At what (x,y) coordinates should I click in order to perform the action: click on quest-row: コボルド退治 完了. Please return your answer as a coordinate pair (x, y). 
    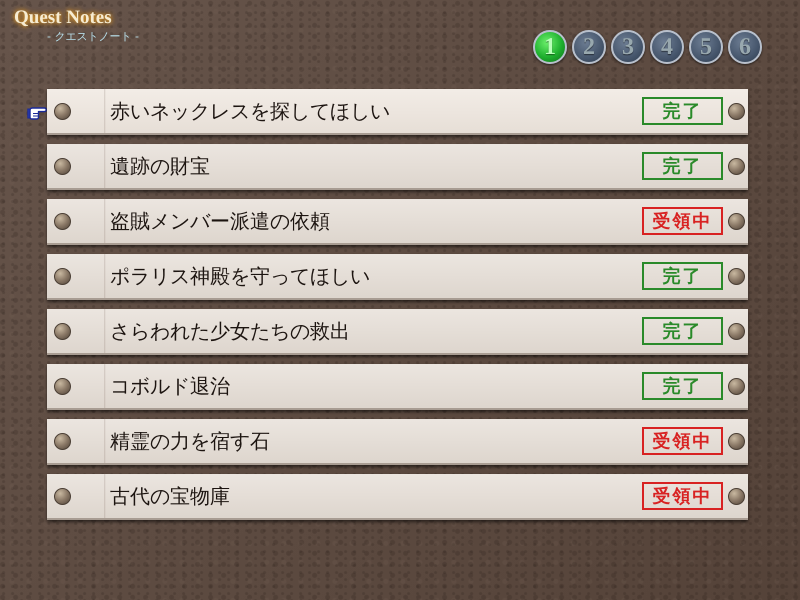
    Looking at the image, I should click on (397, 387).